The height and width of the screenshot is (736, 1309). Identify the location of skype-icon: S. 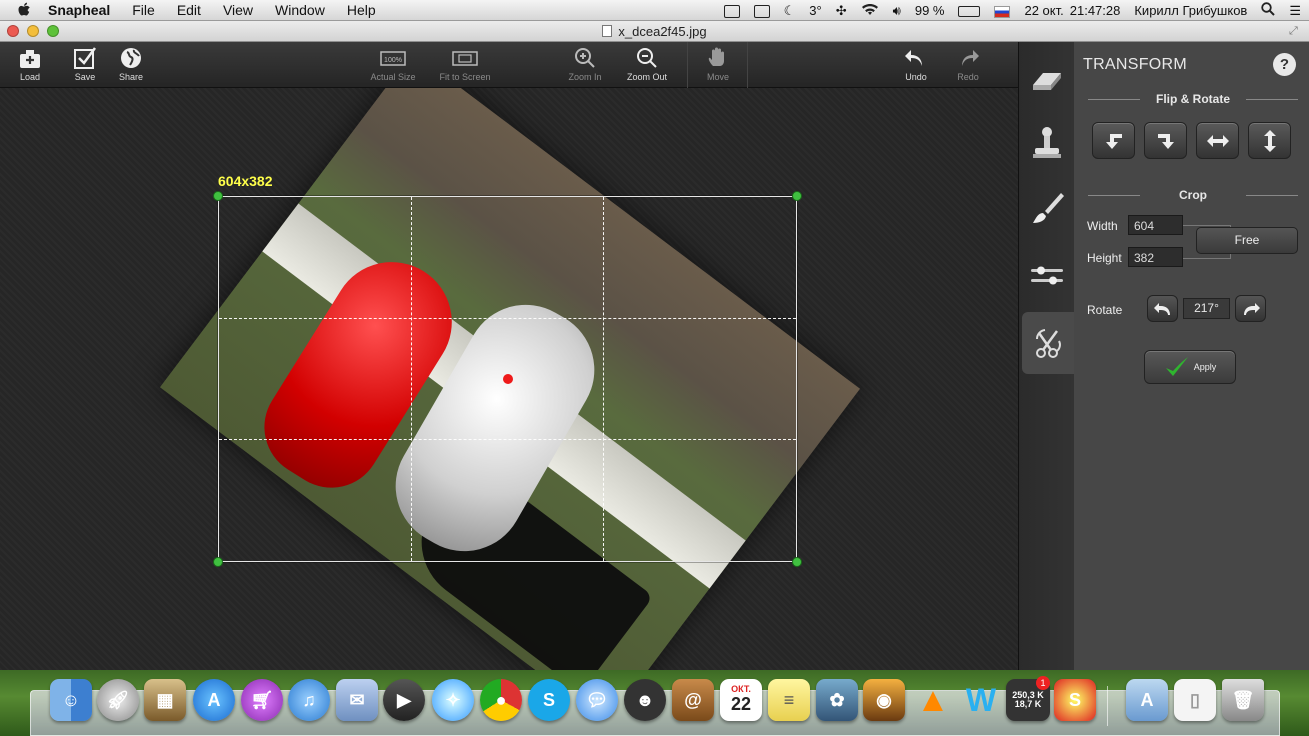
(549, 700).